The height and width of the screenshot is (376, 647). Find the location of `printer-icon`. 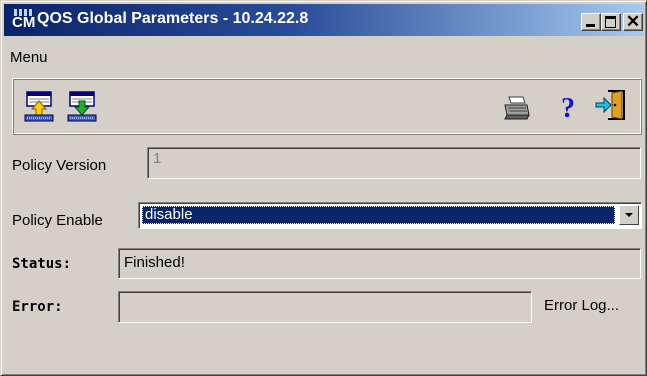

printer-icon is located at coordinates (517, 109).